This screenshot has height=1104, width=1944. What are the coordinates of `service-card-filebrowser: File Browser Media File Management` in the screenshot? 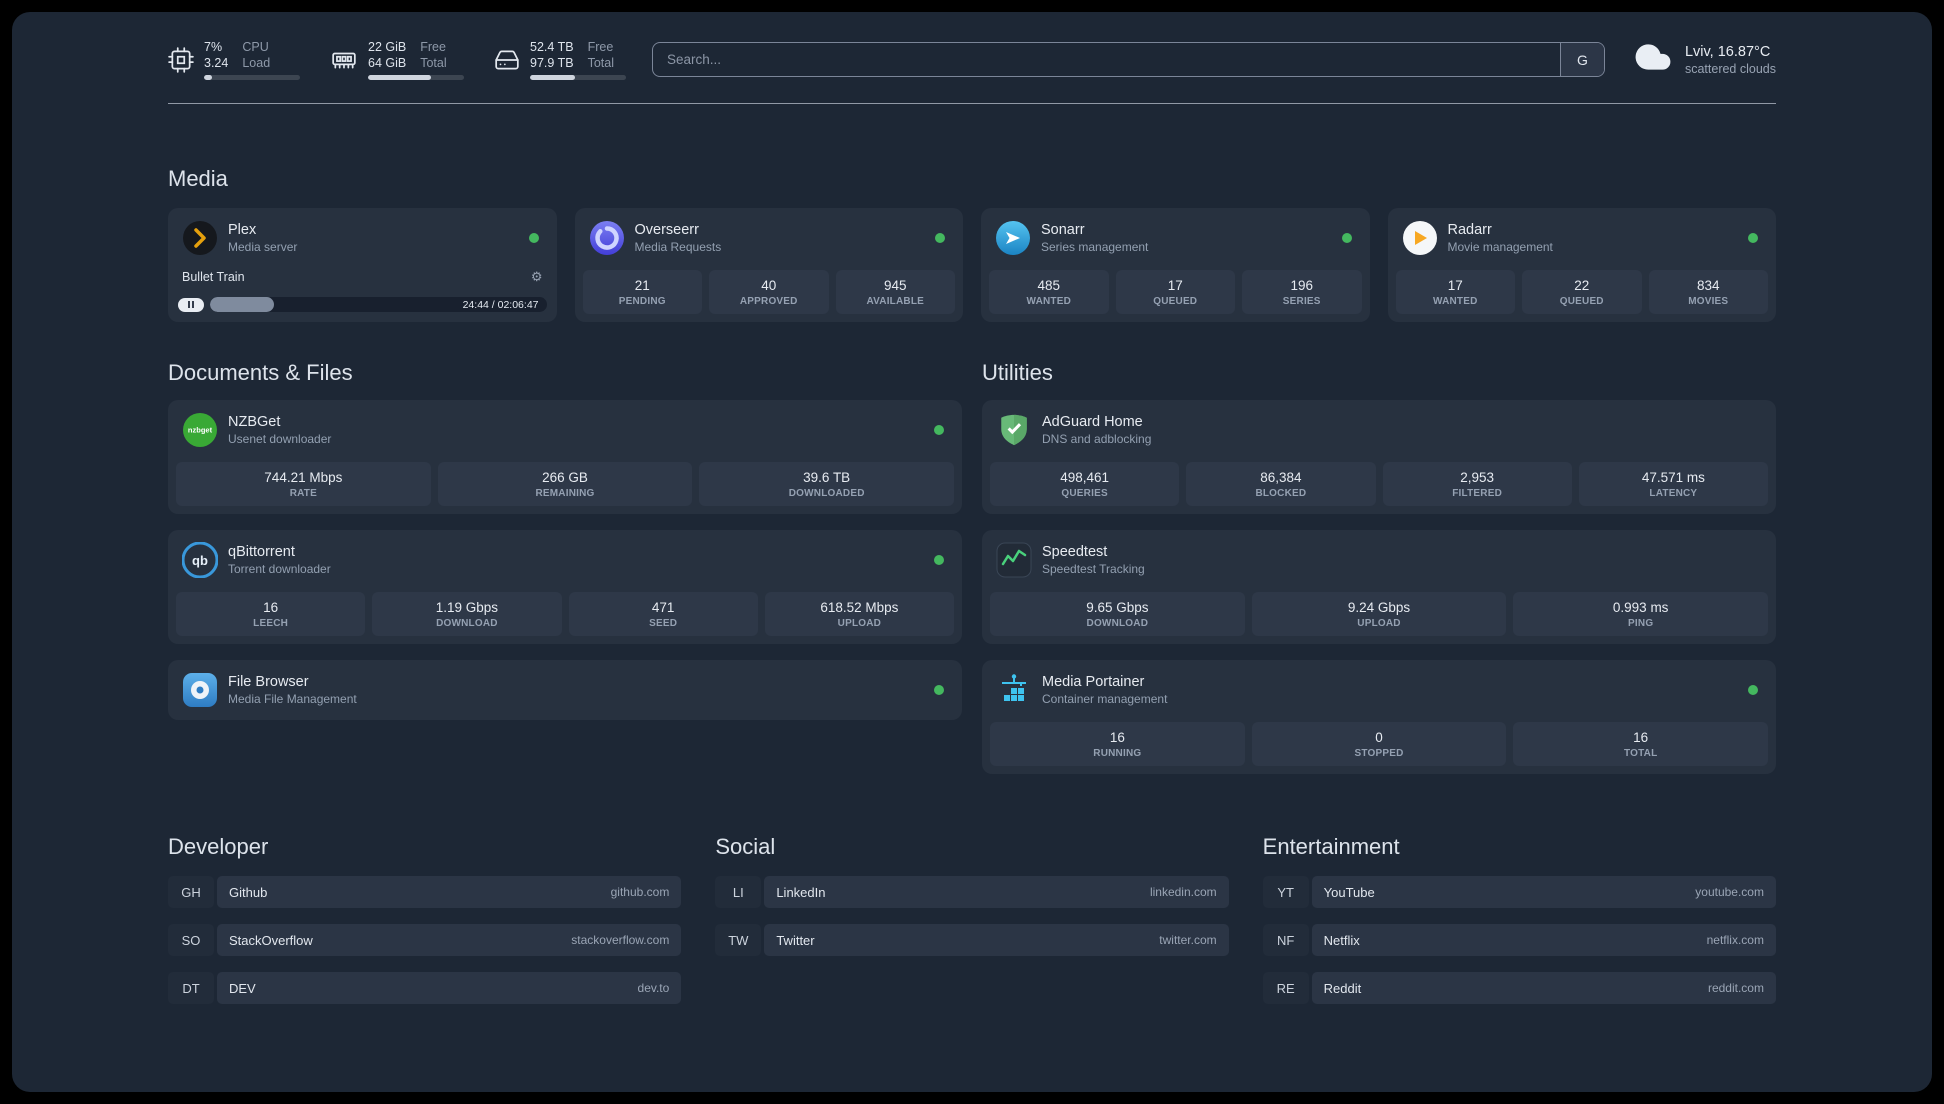 It's located at (565, 690).